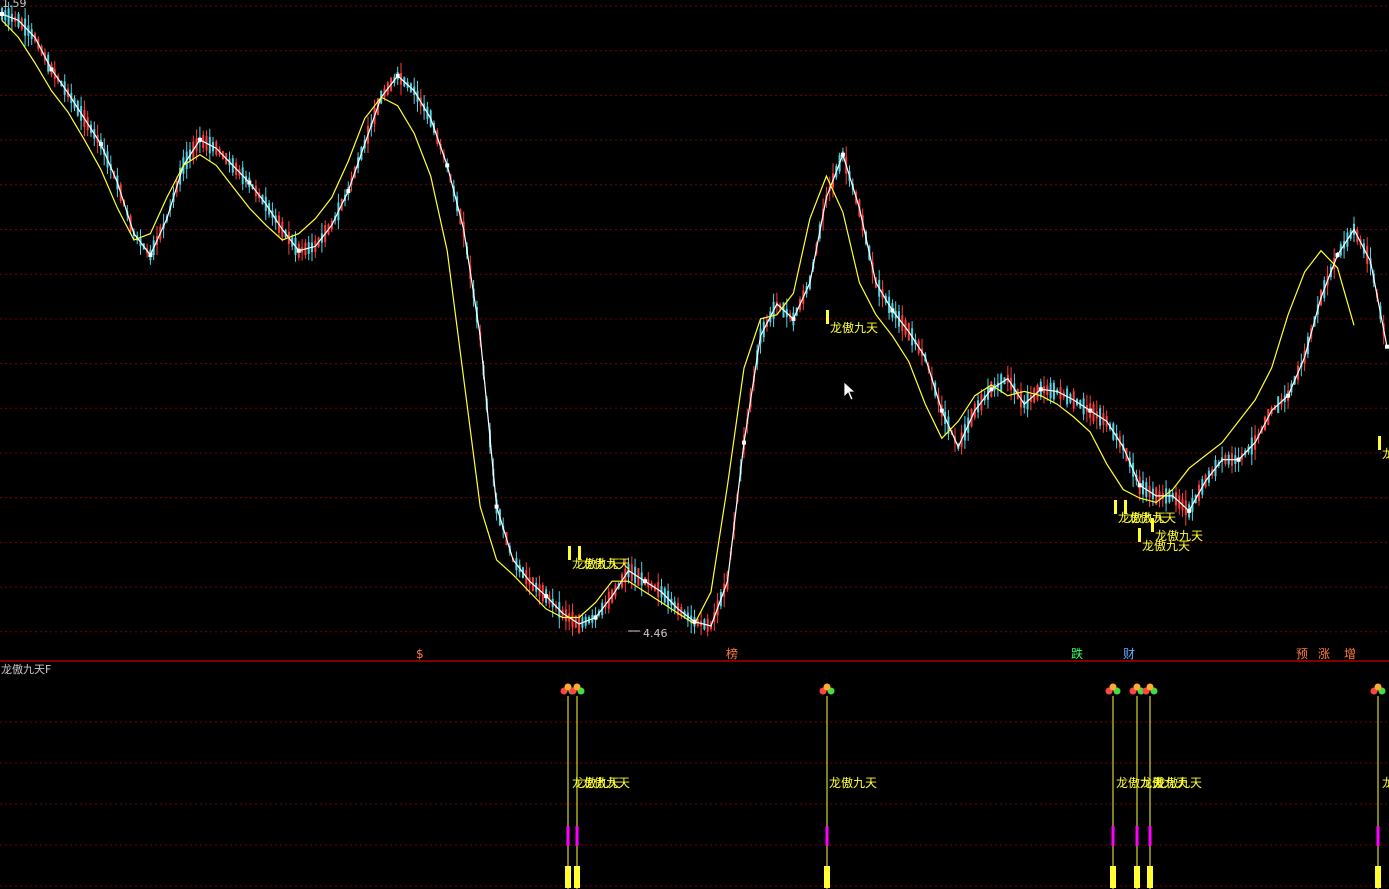 The image size is (1389, 889). What do you see at coordinates (974, 786) in the screenshot?
I see `indicator-panel: 龙傲九天龙傲九天 龙傲九天 龙傲九天龙傲九天龙傲九天龙` at bounding box center [974, 786].